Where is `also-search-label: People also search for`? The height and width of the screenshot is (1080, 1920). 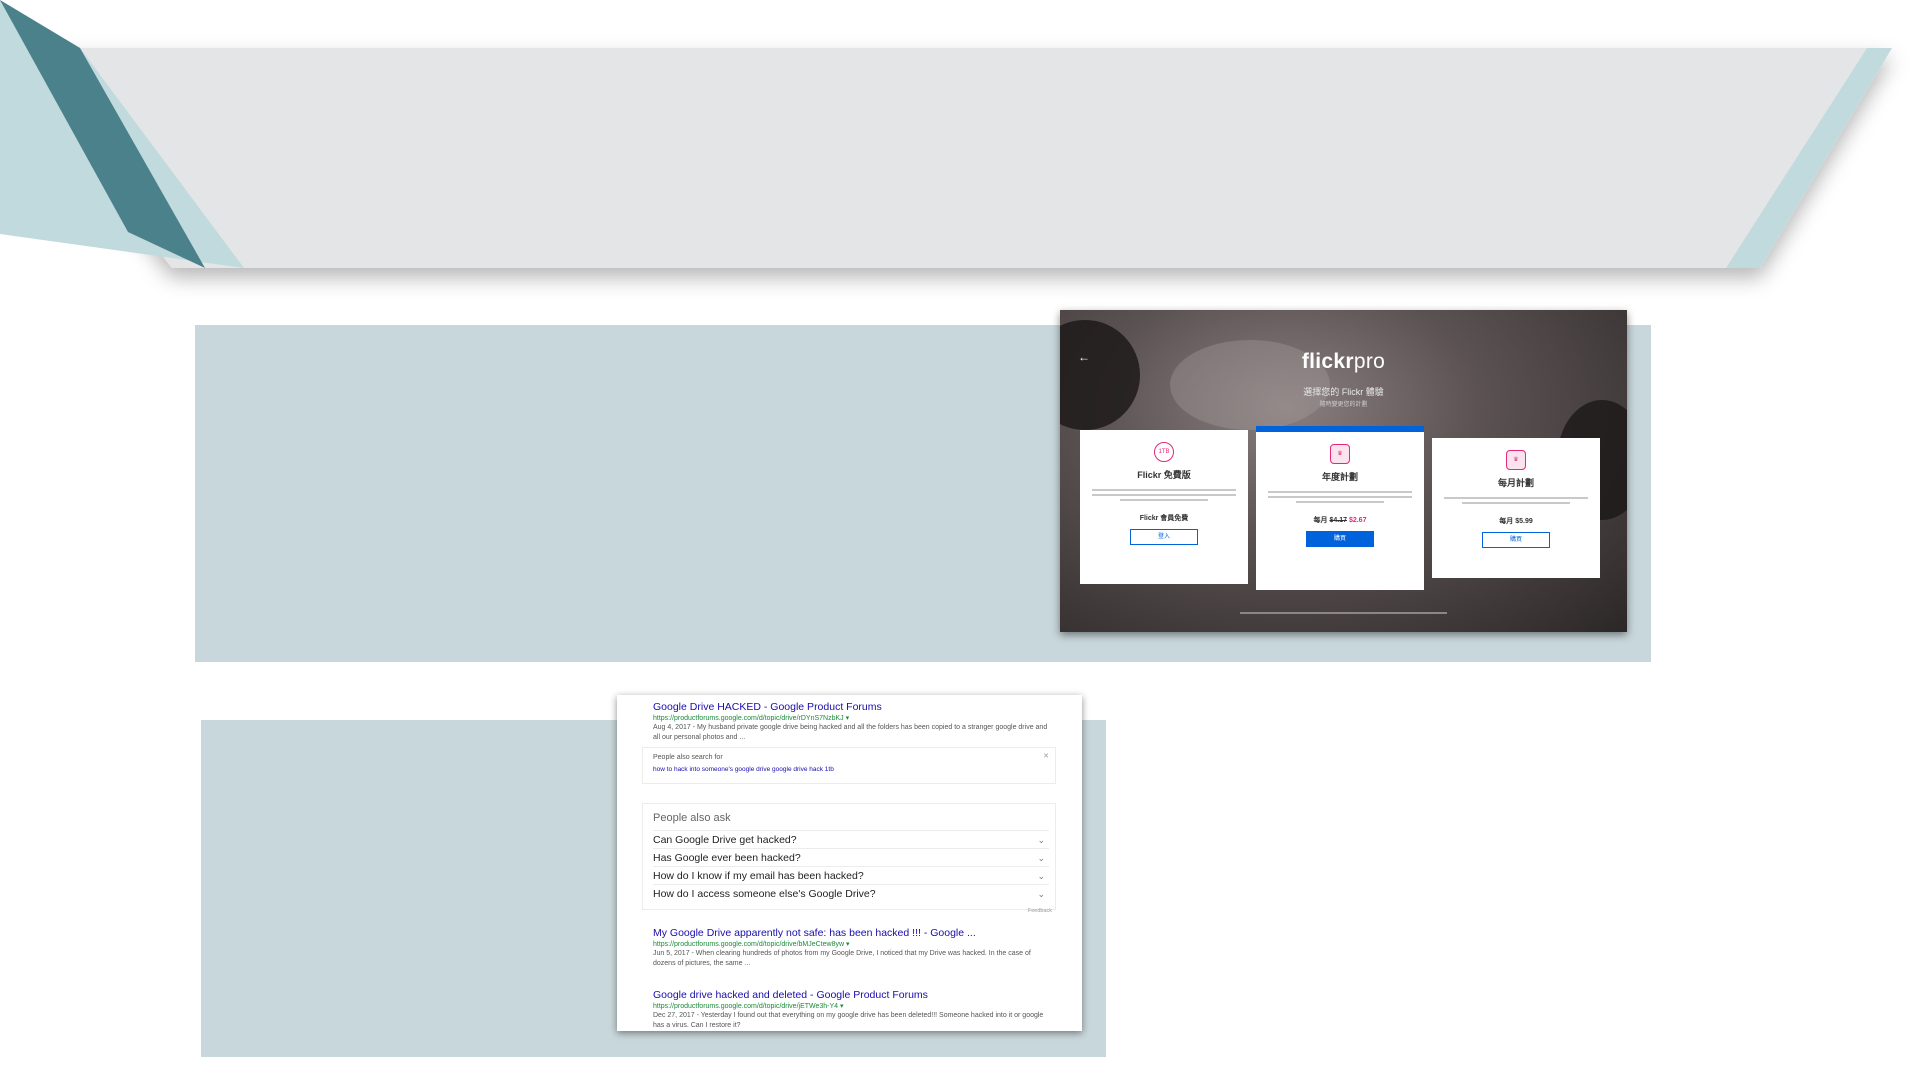 also-search-label: People also search for is located at coordinates (688, 757).